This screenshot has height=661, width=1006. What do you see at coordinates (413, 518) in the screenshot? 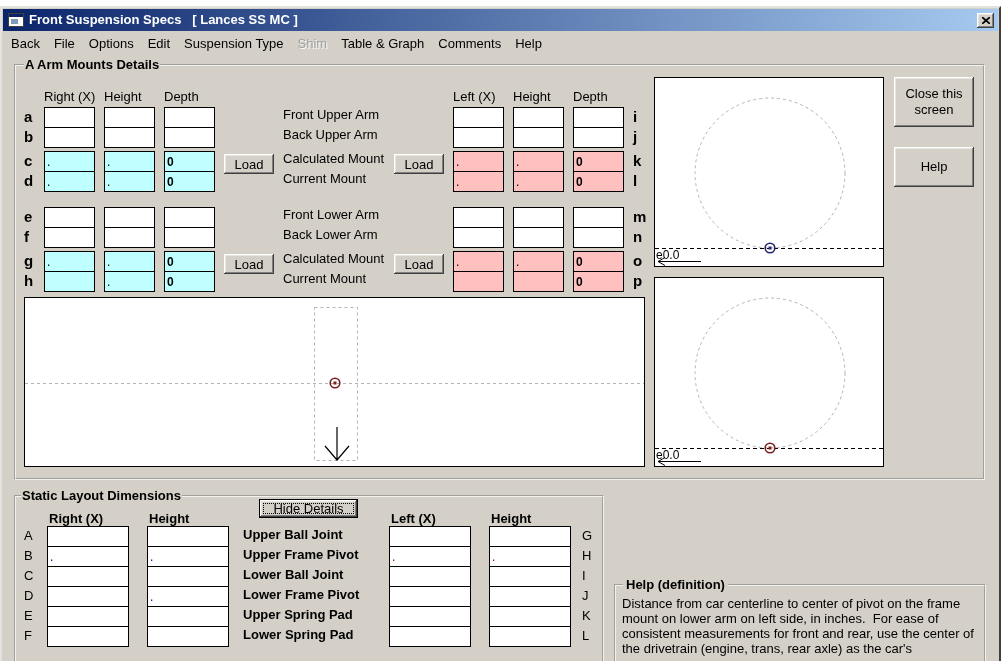
I see `column-header: Left (X)` at bounding box center [413, 518].